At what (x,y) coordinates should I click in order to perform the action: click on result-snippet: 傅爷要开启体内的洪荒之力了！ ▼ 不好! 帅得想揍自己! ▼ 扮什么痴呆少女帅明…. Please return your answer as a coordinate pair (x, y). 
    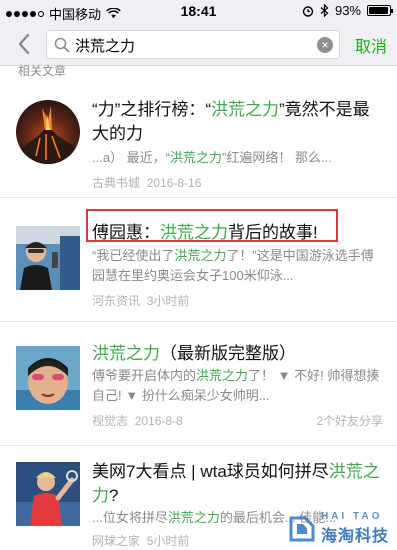
    Looking at the image, I should click on (236, 385).